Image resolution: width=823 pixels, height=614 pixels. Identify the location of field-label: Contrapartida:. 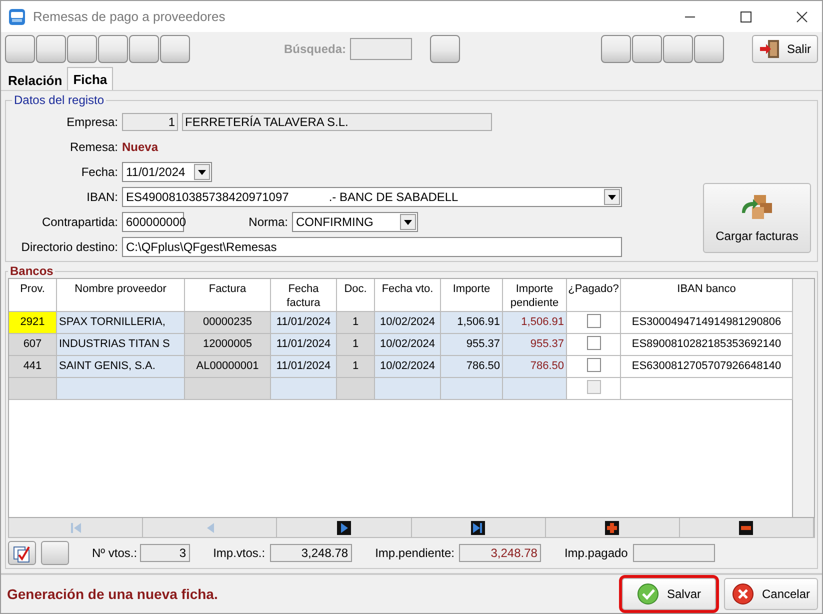
(79, 221).